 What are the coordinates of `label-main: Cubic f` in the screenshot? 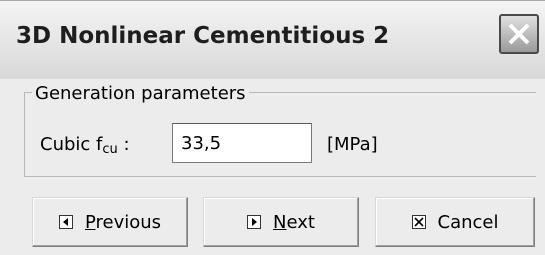 It's located at (71, 144).